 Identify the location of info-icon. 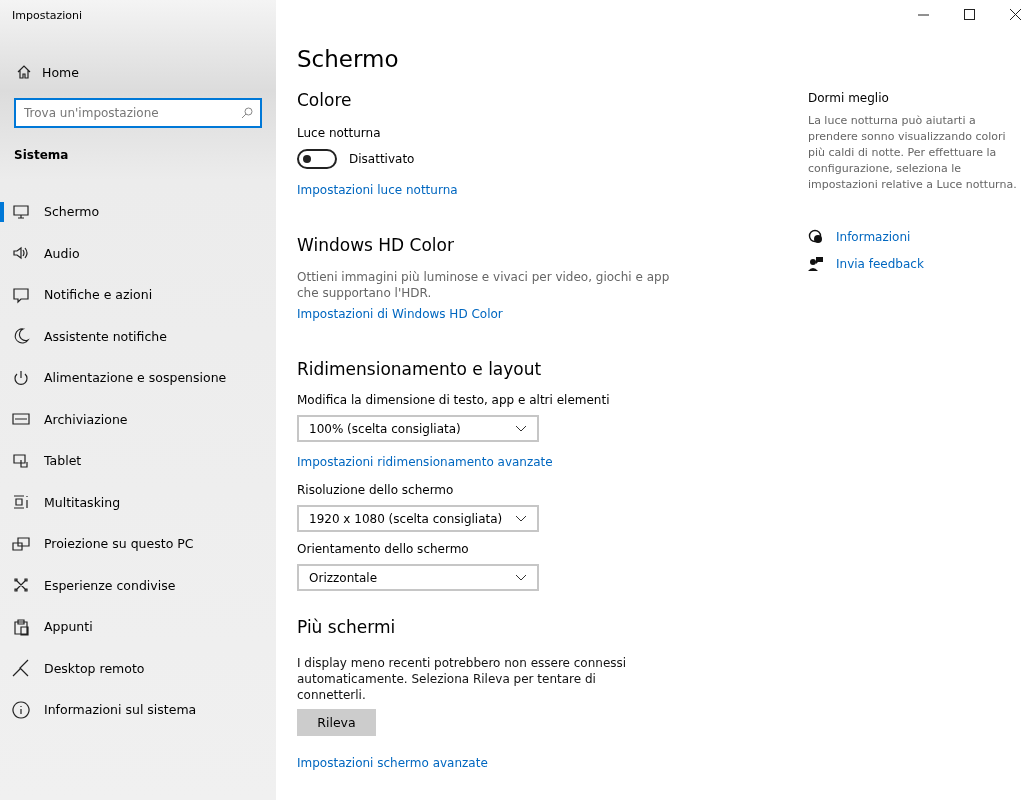
(21, 709).